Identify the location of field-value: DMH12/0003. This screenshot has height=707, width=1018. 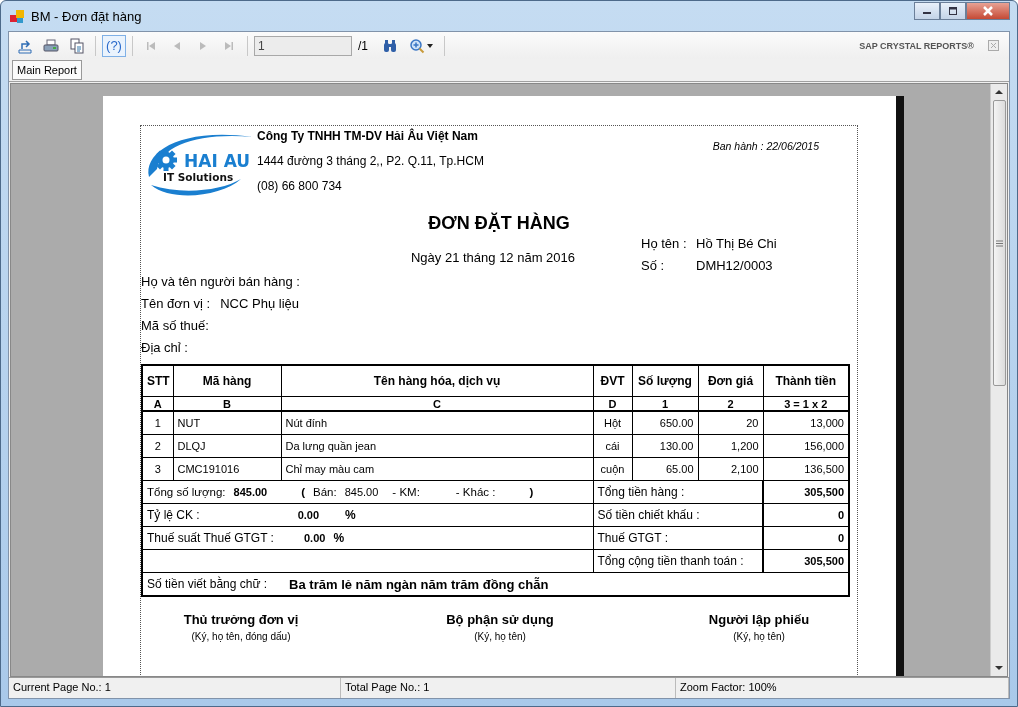
(735, 265).